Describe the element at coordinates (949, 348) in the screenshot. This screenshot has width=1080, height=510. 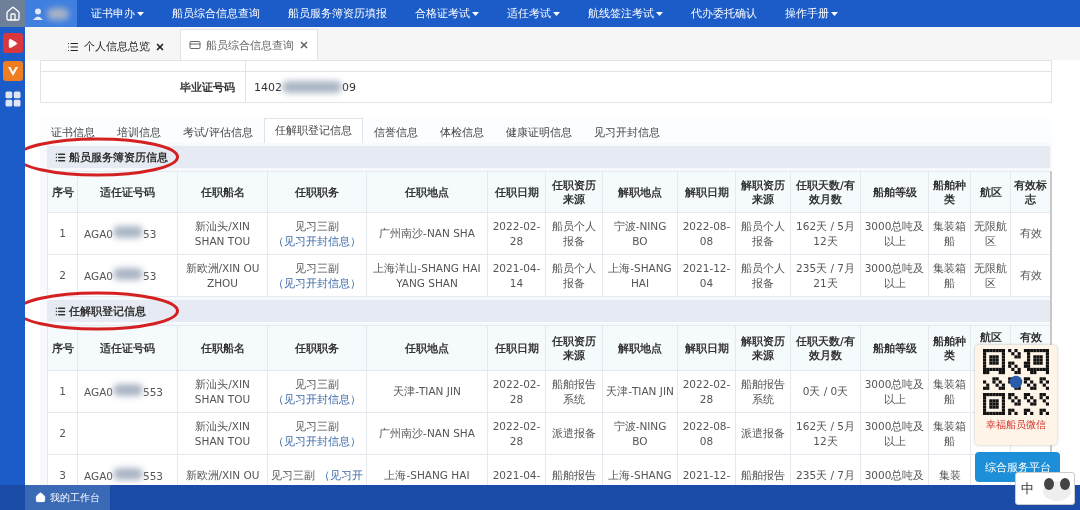
I see `column-header: 船舶种类` at that location.